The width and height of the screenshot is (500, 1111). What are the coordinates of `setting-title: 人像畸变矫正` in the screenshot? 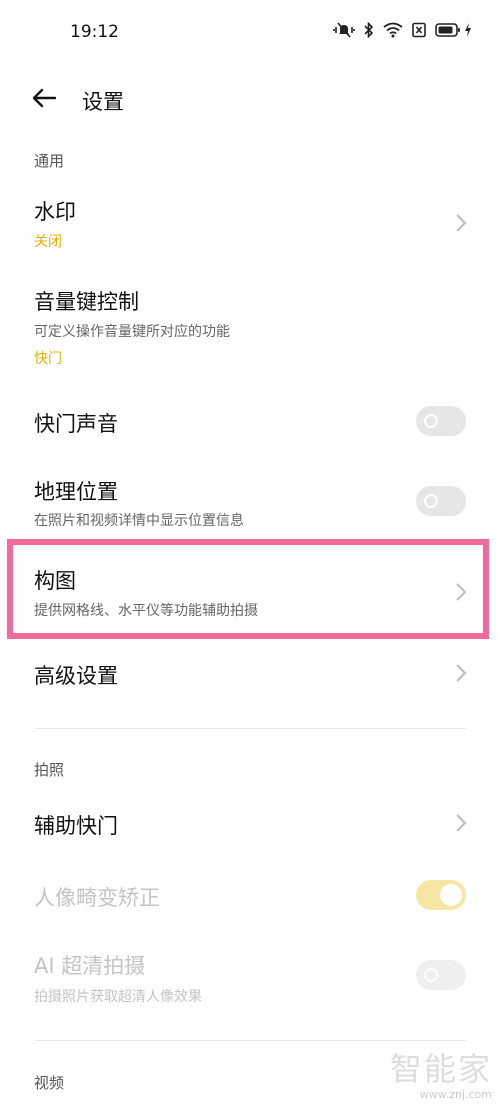 It's located at (97, 898).